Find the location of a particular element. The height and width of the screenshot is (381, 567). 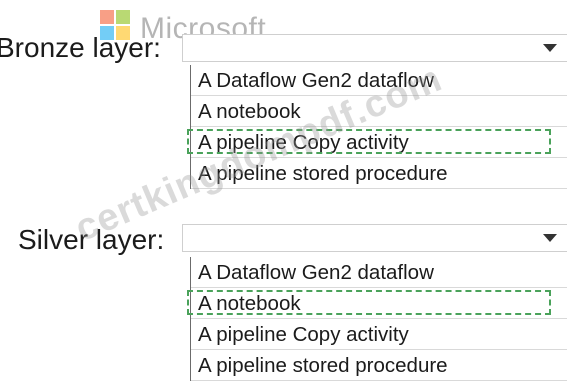

bronze-layer-dropdown is located at coordinates (374, 48).